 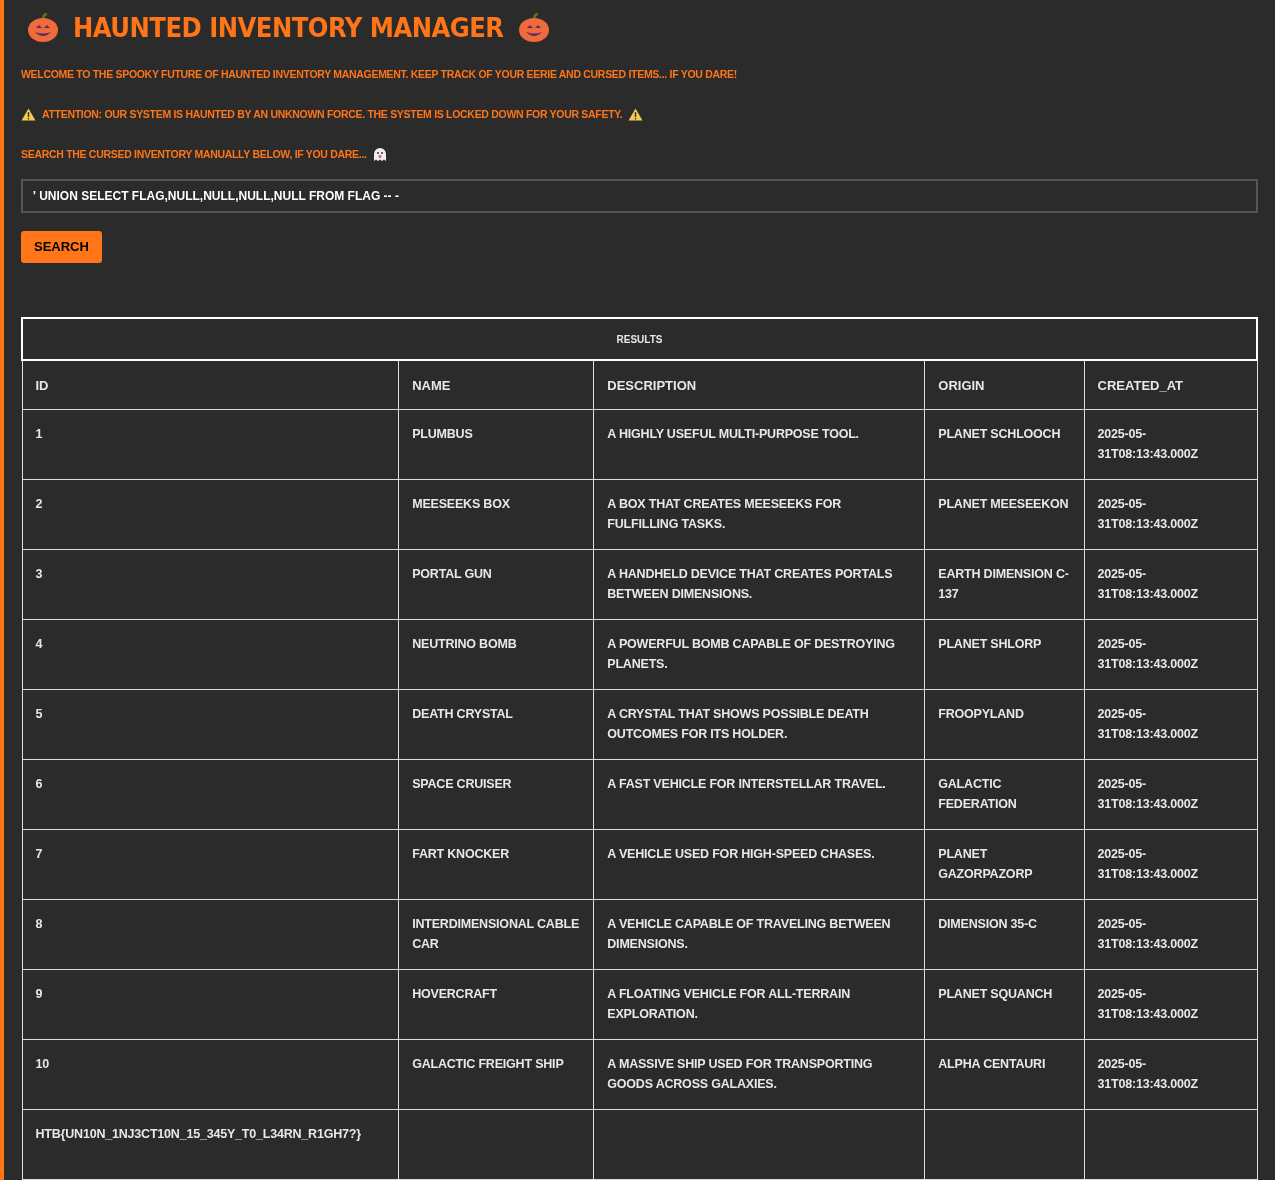 What do you see at coordinates (759, 385) in the screenshot?
I see `column-header: DESCRIPTION` at bounding box center [759, 385].